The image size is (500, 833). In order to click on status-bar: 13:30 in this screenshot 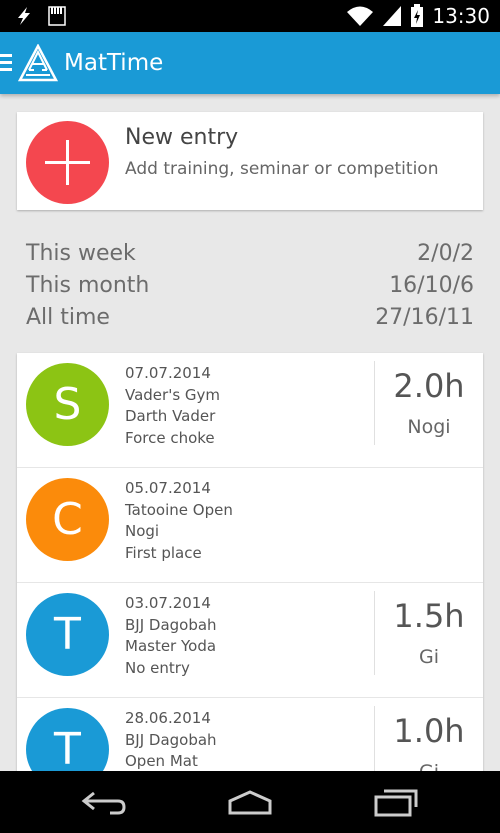, I will do `click(250, 16)`.